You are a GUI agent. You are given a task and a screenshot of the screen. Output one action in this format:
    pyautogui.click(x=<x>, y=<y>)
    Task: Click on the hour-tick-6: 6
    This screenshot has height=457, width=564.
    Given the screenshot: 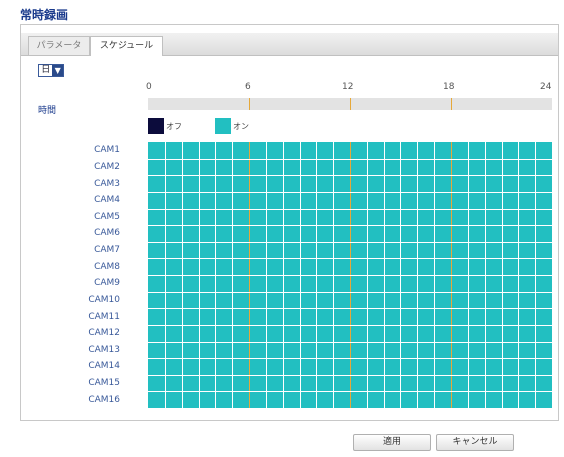 What is the action you would take?
    pyautogui.click(x=248, y=87)
    